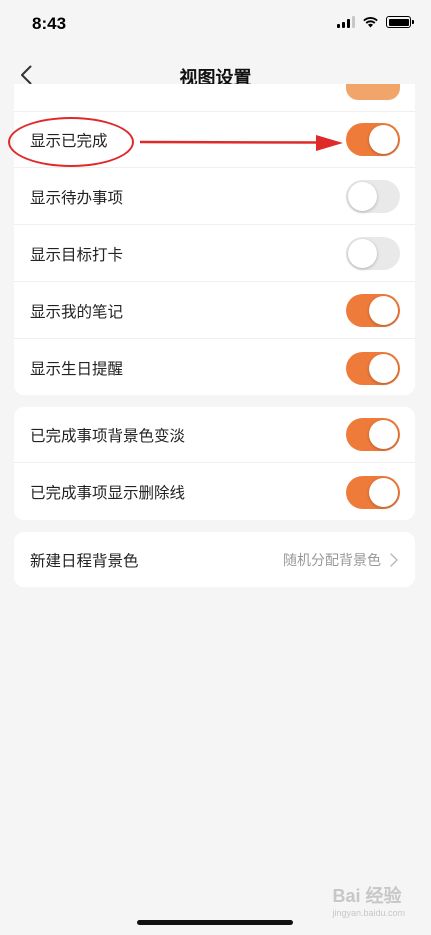 The image size is (431, 935). I want to click on settings-row-strikethrough-completed: 已完成事项显示删除线, so click(214, 492).